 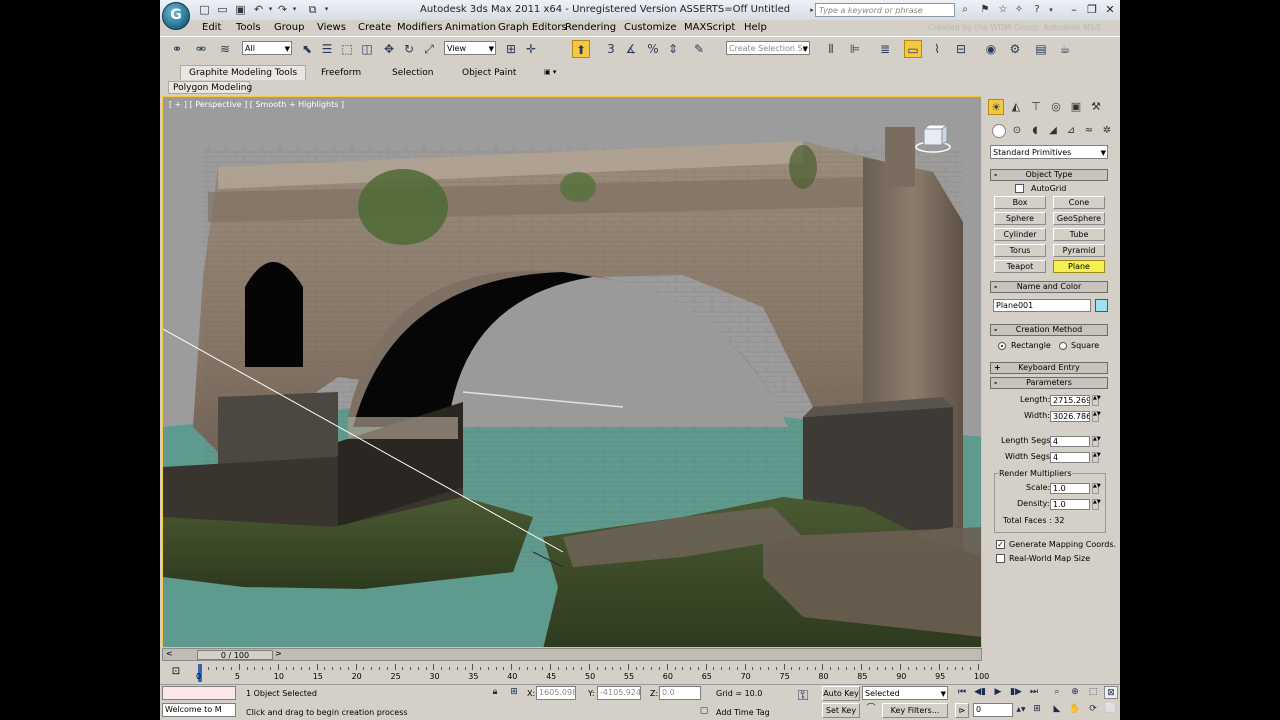 What do you see at coordinates (331, 27) in the screenshot?
I see `menu-views: Views` at bounding box center [331, 27].